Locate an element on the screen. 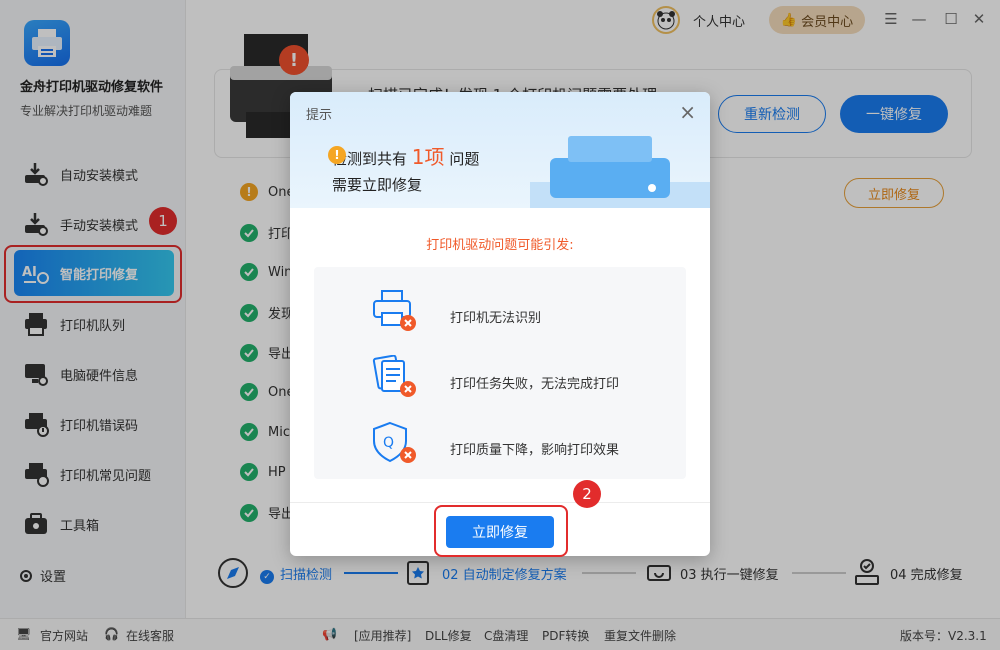 The width and height of the screenshot is (1000, 650). step-badge-2: 2 is located at coordinates (587, 494).